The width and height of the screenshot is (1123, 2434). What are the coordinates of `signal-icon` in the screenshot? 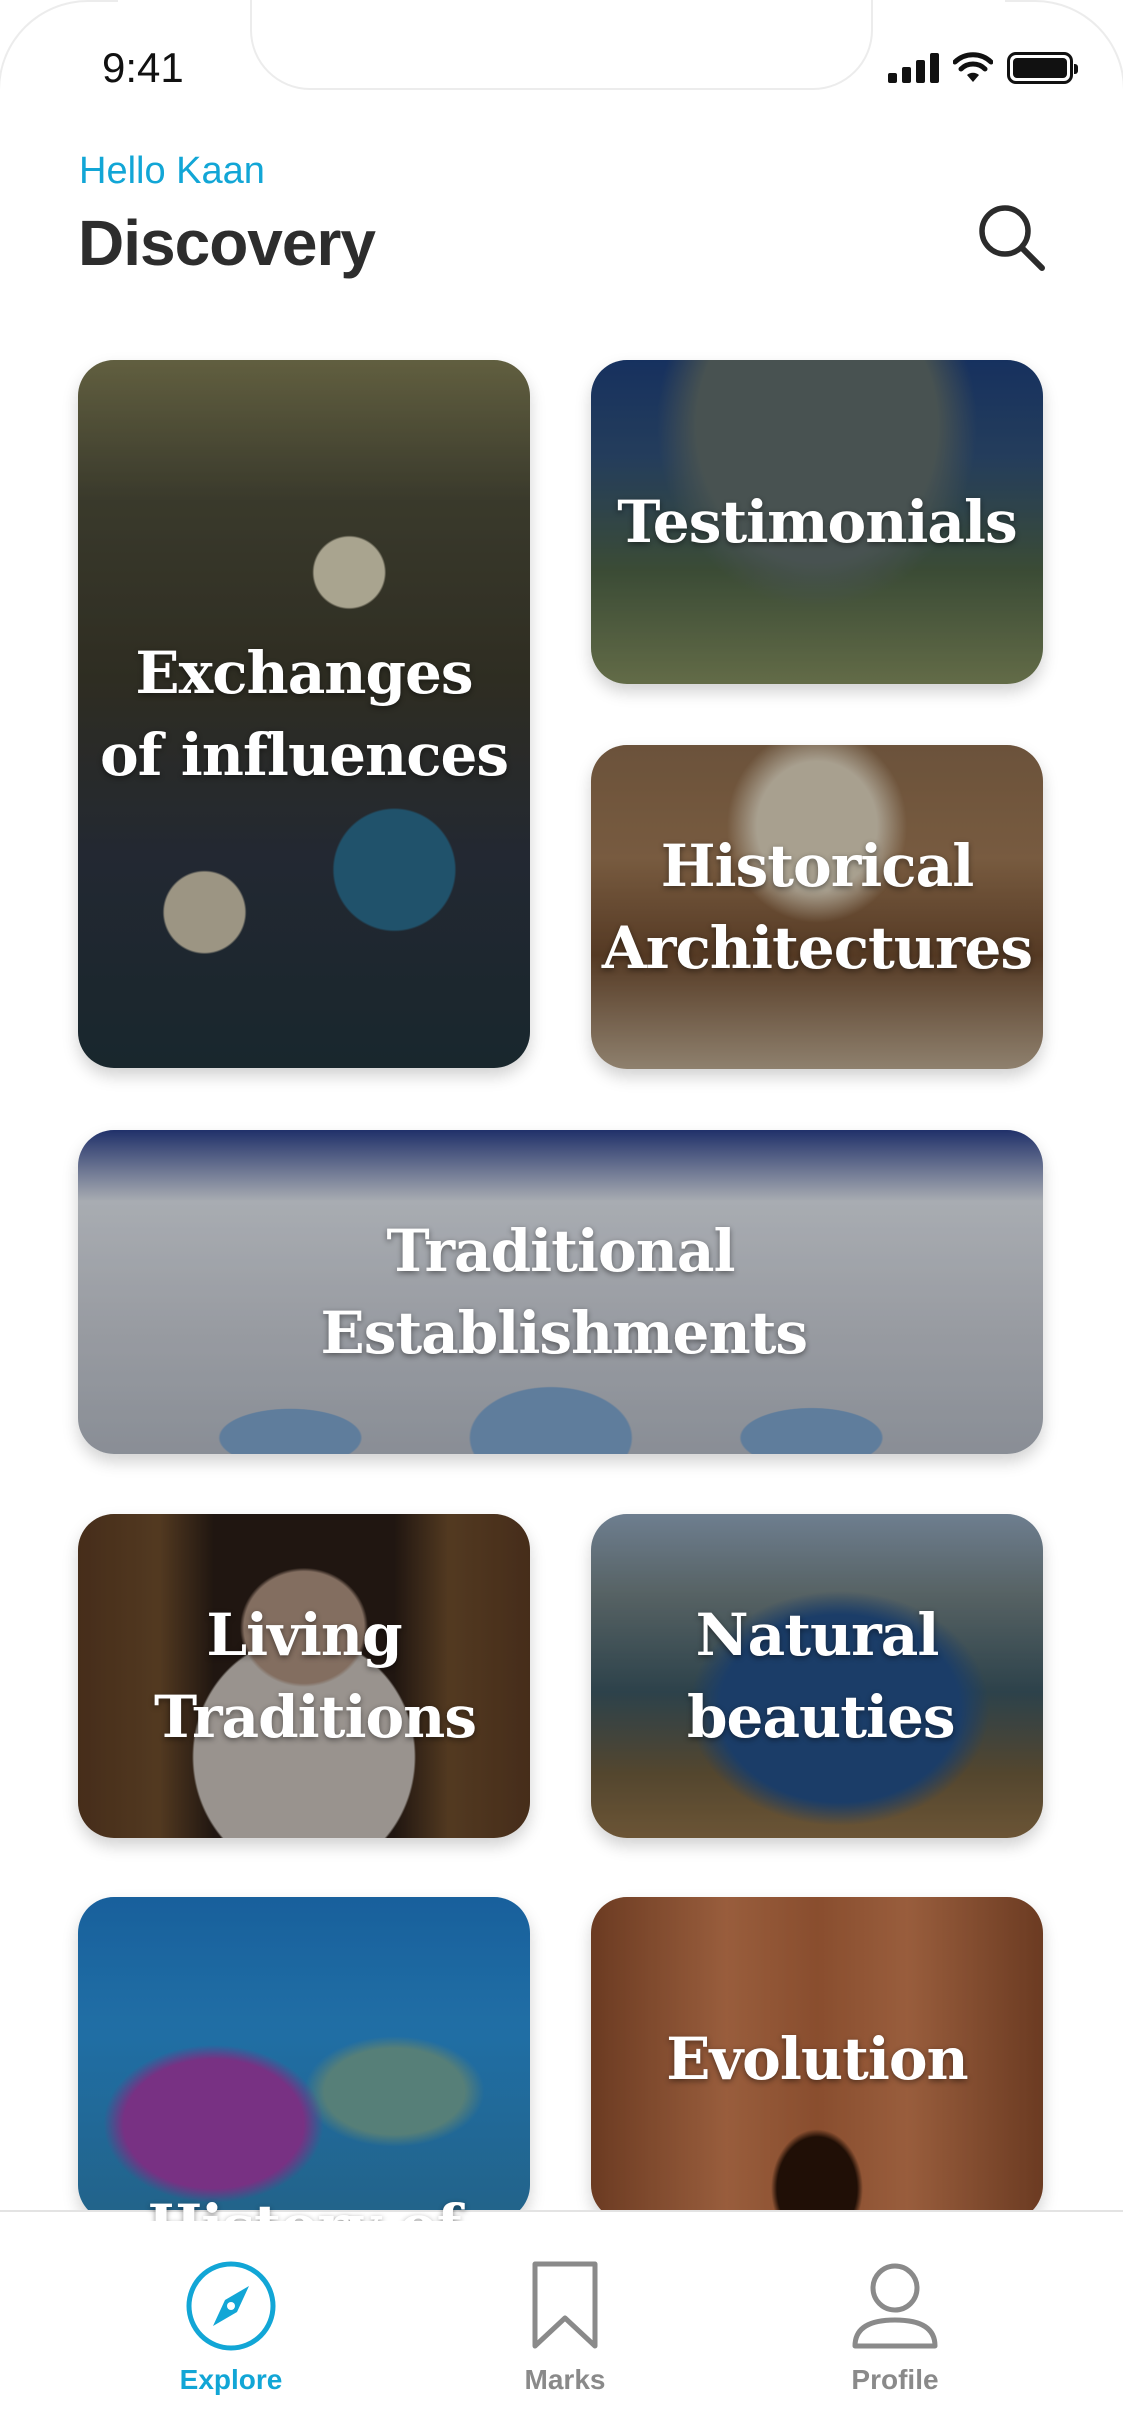 It's located at (913, 68).